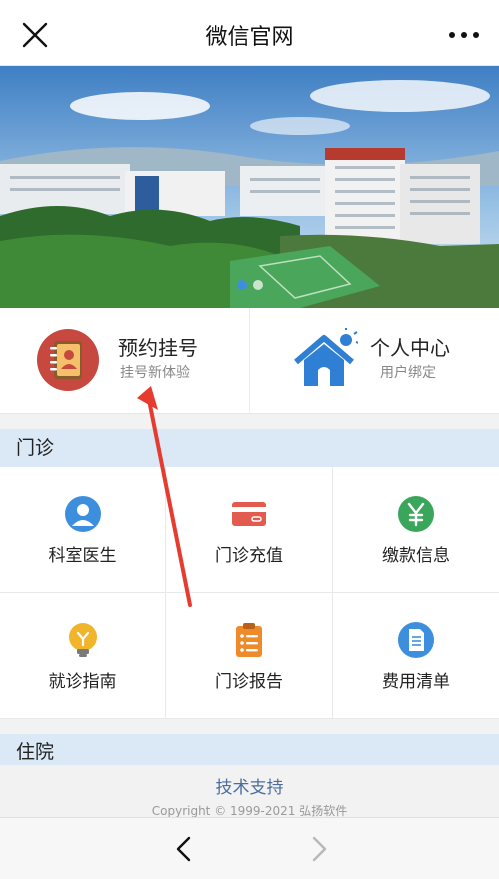  I want to click on top-bar: 微信官网, so click(249, 33).